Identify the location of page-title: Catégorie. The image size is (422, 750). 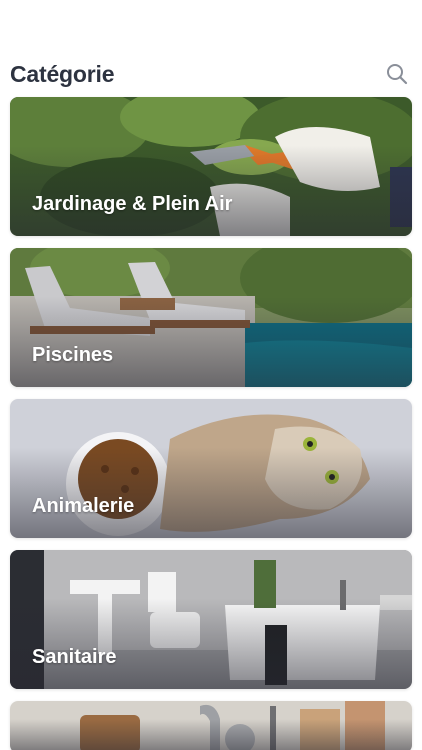
(62, 73).